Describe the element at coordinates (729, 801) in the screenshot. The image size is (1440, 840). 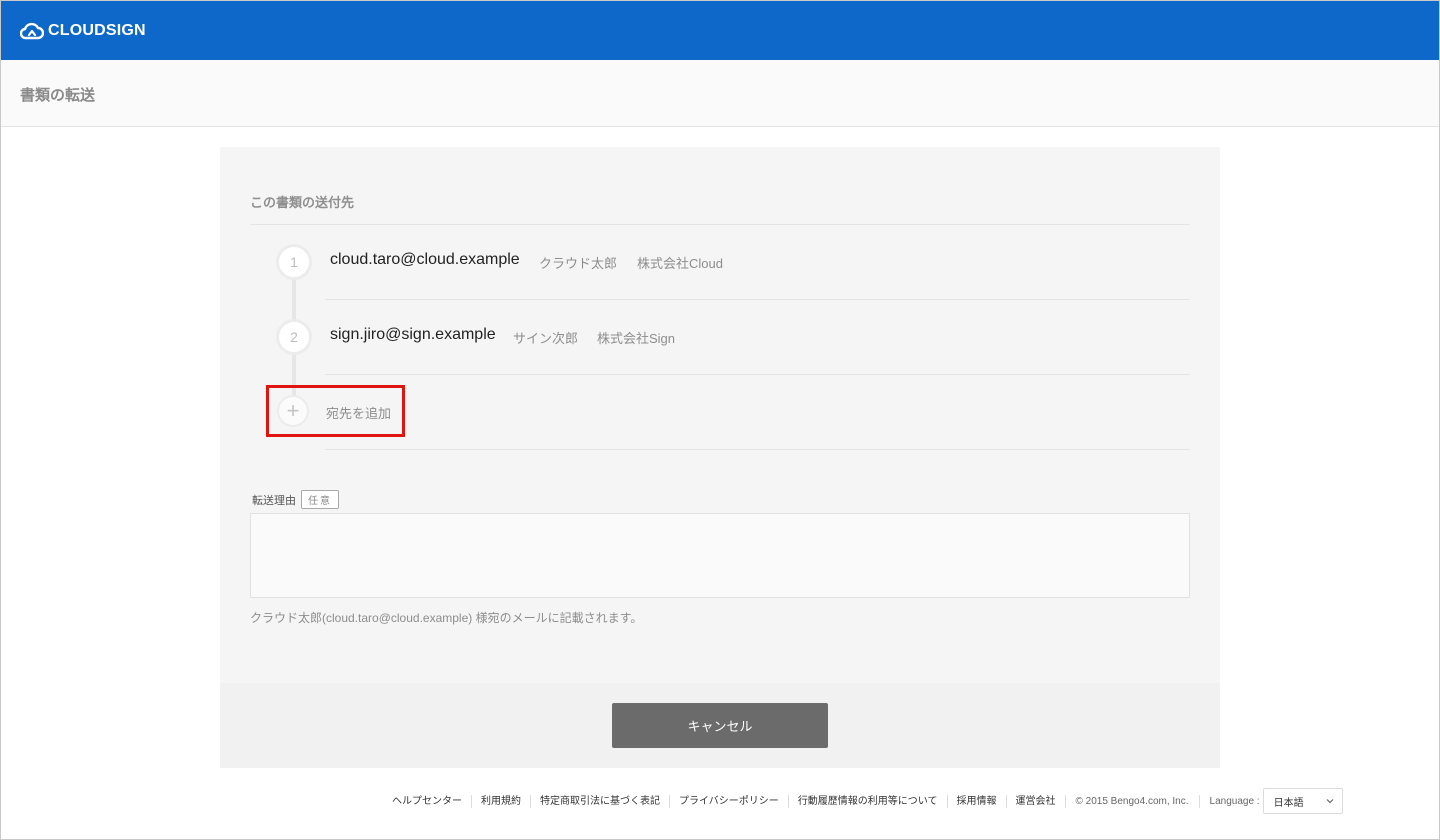
I see `footer-link-privacy: プライバシーポリシー` at that location.